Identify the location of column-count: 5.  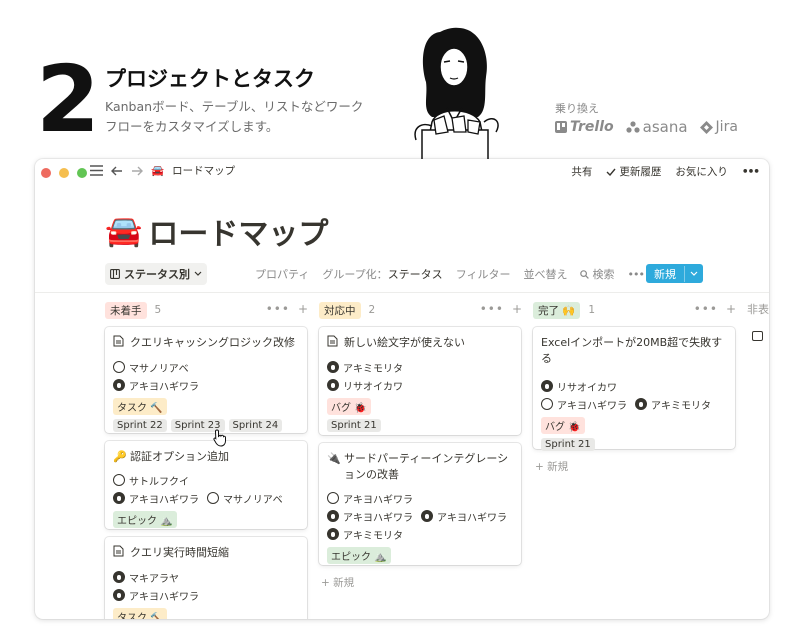
(158, 310).